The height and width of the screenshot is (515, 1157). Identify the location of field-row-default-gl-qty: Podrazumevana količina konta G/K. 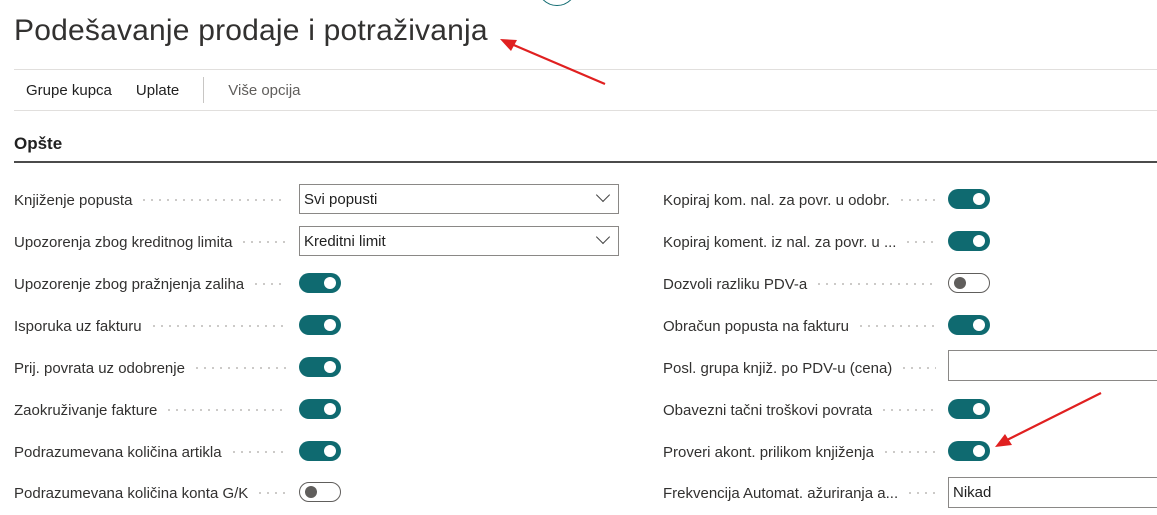
(154, 493).